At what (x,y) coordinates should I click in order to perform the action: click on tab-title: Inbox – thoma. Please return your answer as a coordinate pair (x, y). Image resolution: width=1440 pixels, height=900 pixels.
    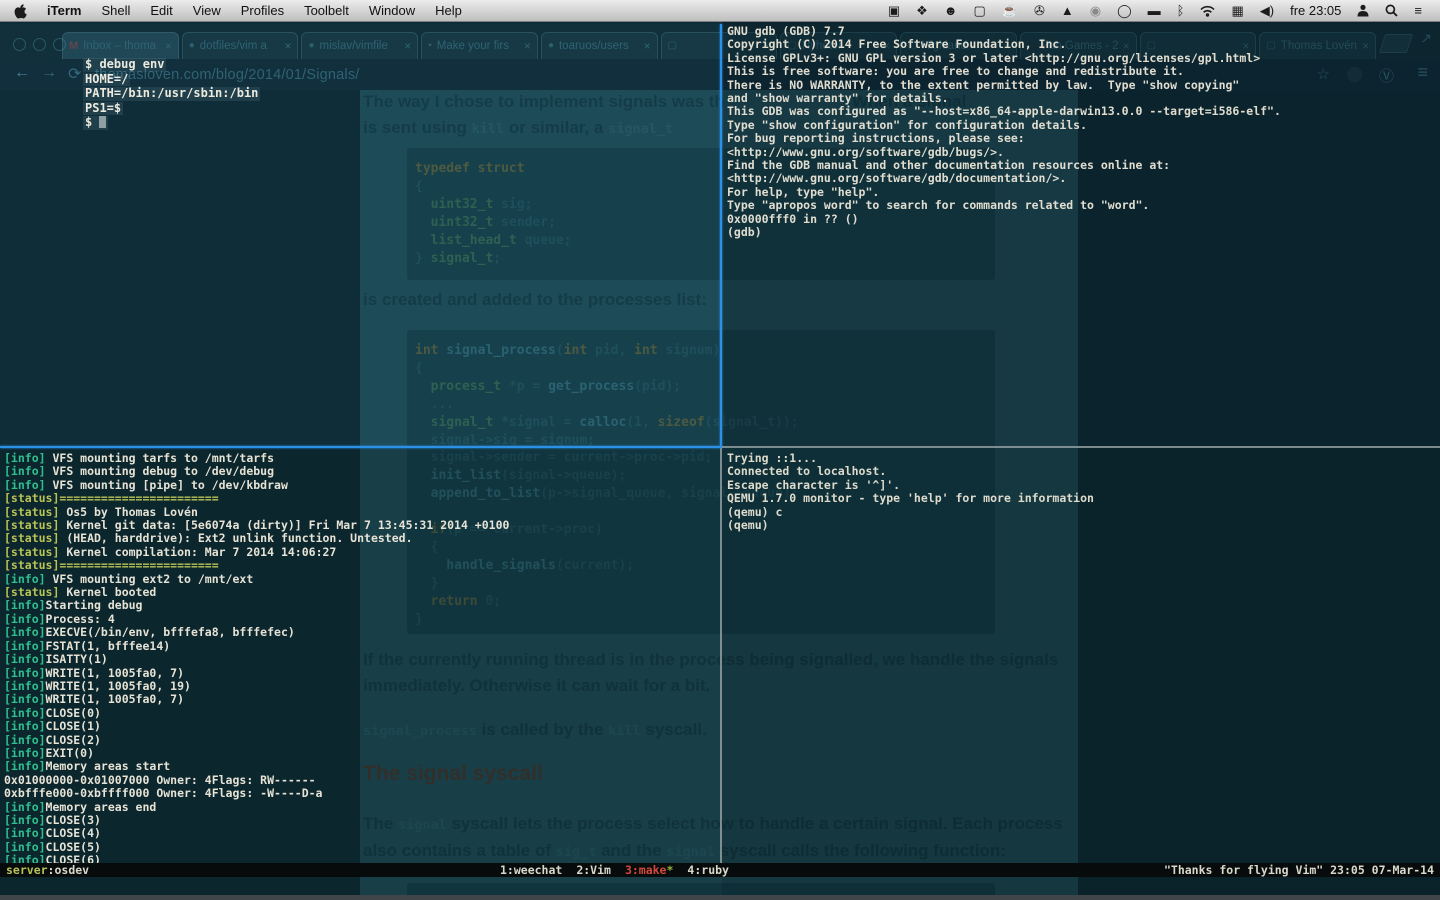
    Looking at the image, I should click on (120, 46).